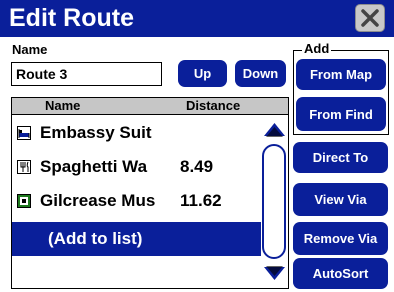  Describe the element at coordinates (71, 18) in the screenshot. I see `window-title: Edit Route` at that location.